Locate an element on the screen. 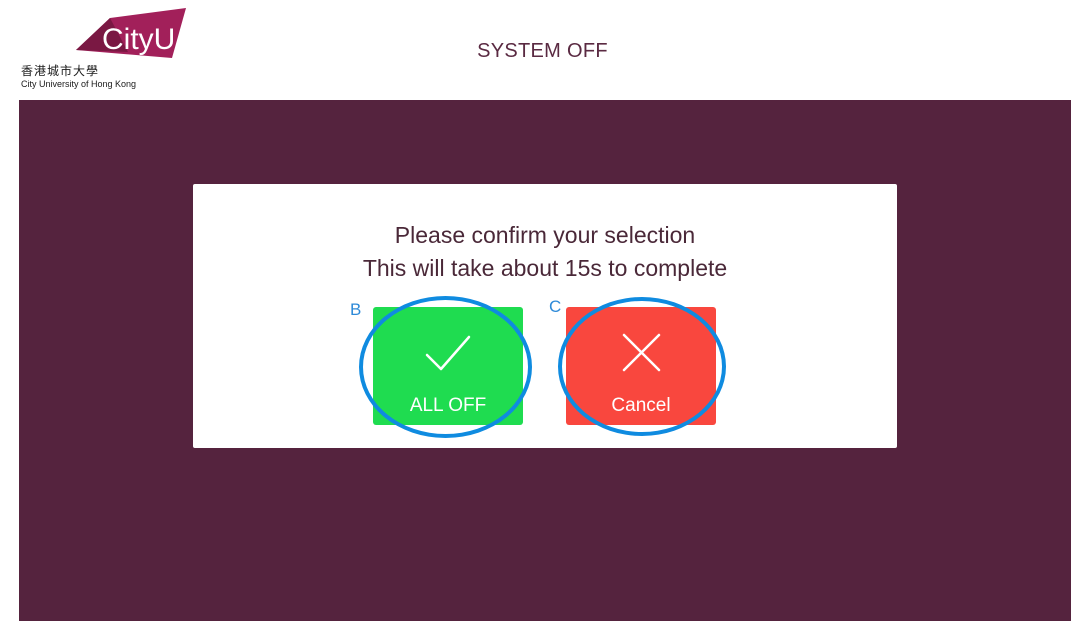  close-icon is located at coordinates (641, 352).